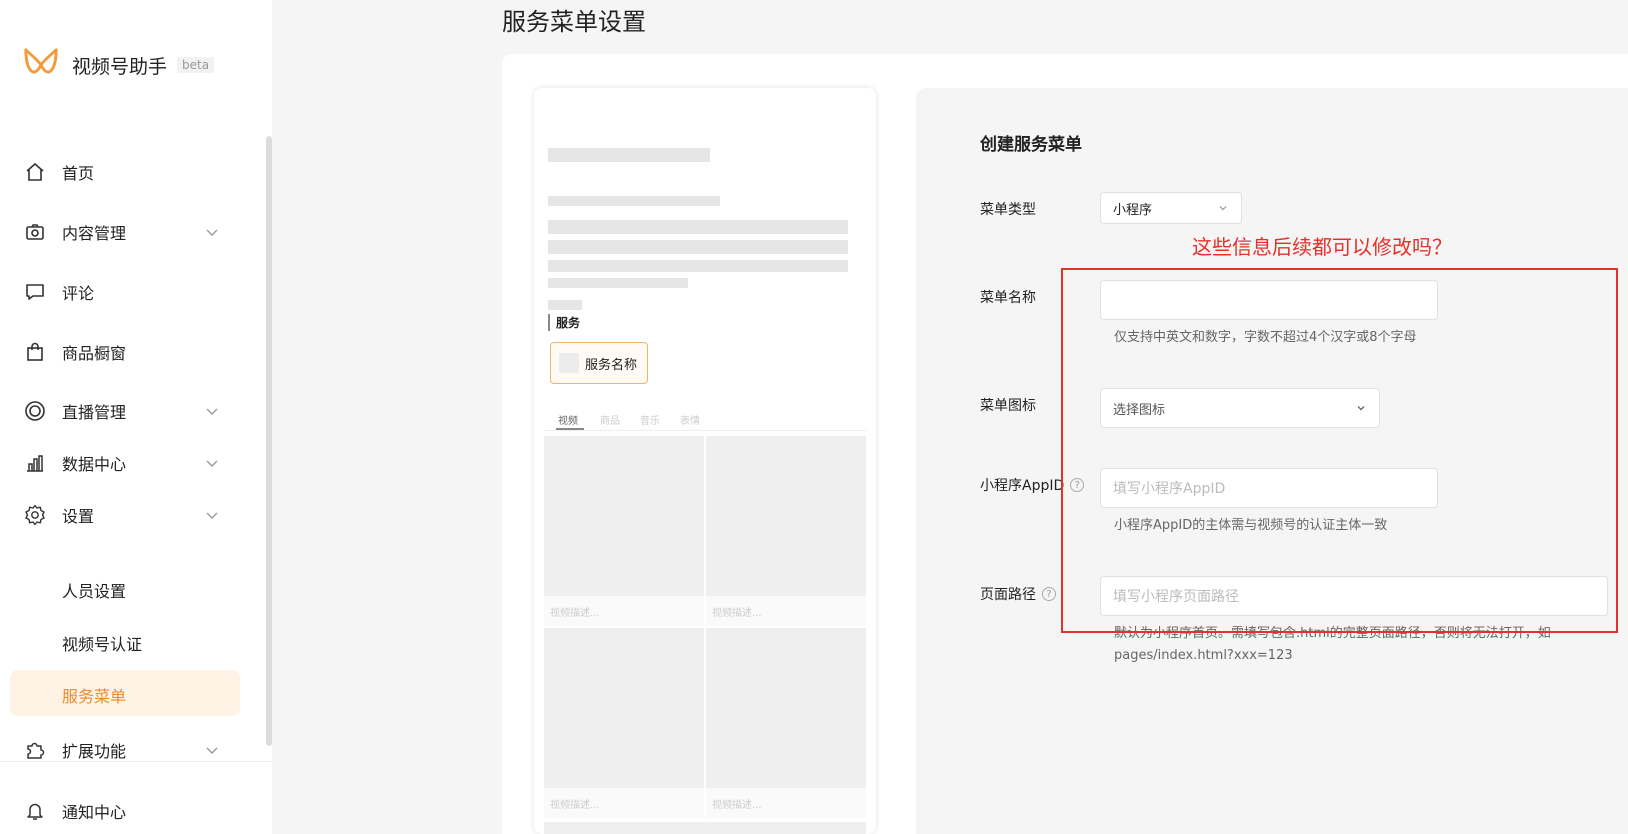 Image resolution: width=1628 pixels, height=834 pixels. What do you see at coordinates (41, 61) in the screenshot?
I see `logo-icon` at bounding box center [41, 61].